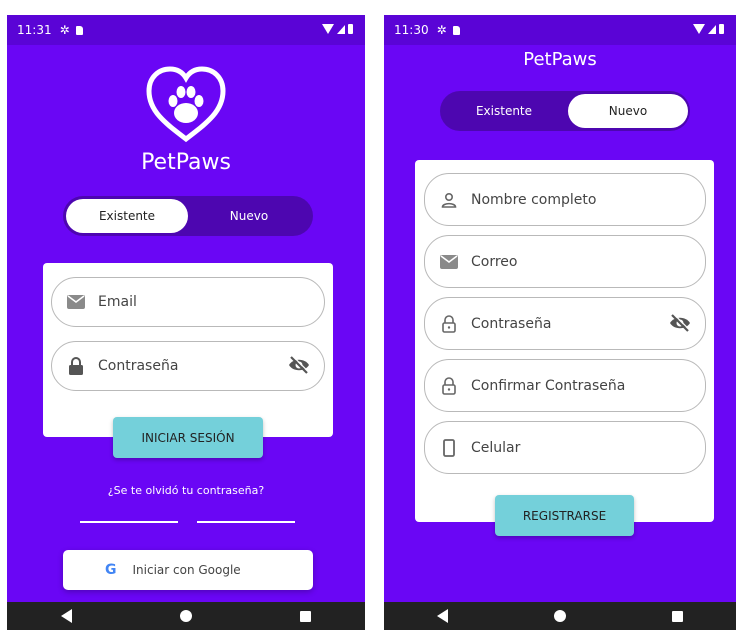 The width and height of the screenshot is (736, 630). Describe the element at coordinates (548, 385) in the screenshot. I see `confirm-password-placeholder: Confirmar Contraseña` at that location.